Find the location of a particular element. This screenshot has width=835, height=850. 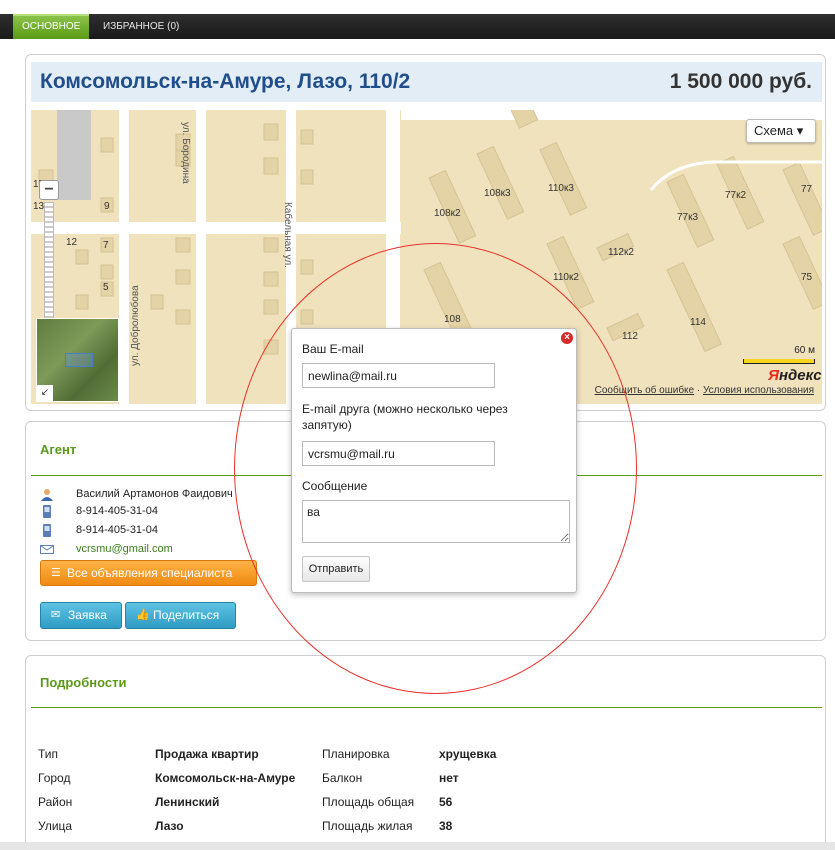

send-button: Отправить is located at coordinates (336, 569).